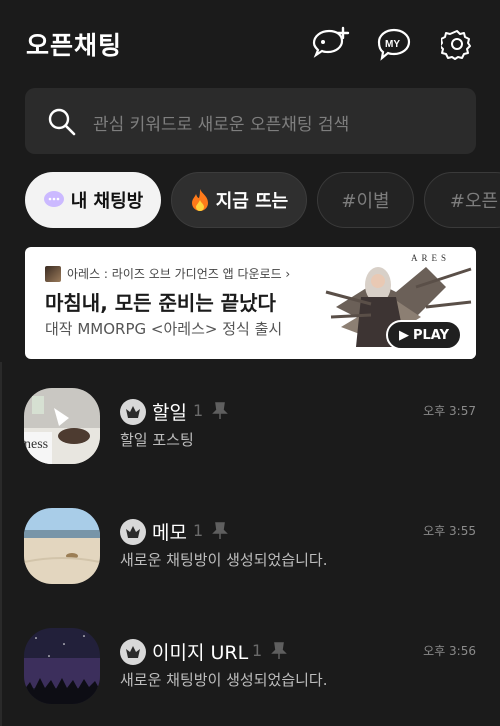 The image size is (500, 726). What do you see at coordinates (449, 651) in the screenshot?
I see `timestamp: 오후 3:56` at bounding box center [449, 651].